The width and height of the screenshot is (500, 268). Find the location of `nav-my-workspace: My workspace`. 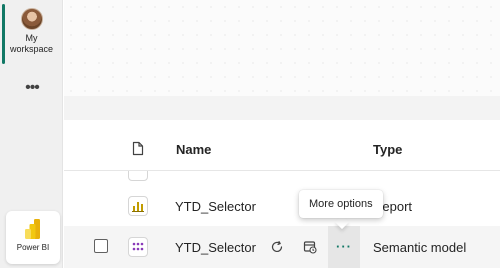

nav-my-workspace: My workspace is located at coordinates (31, 33).